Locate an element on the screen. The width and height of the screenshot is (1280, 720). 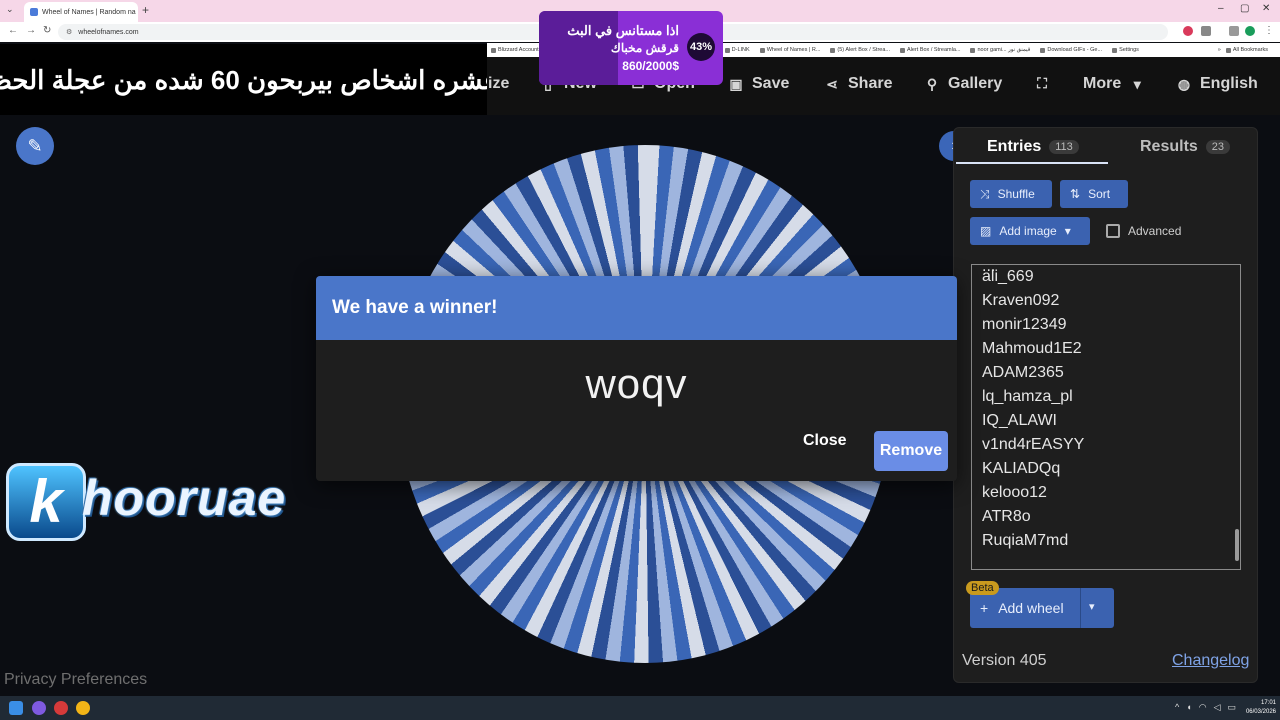
maximize-icon: ▢ is located at coordinates (1244, 8).